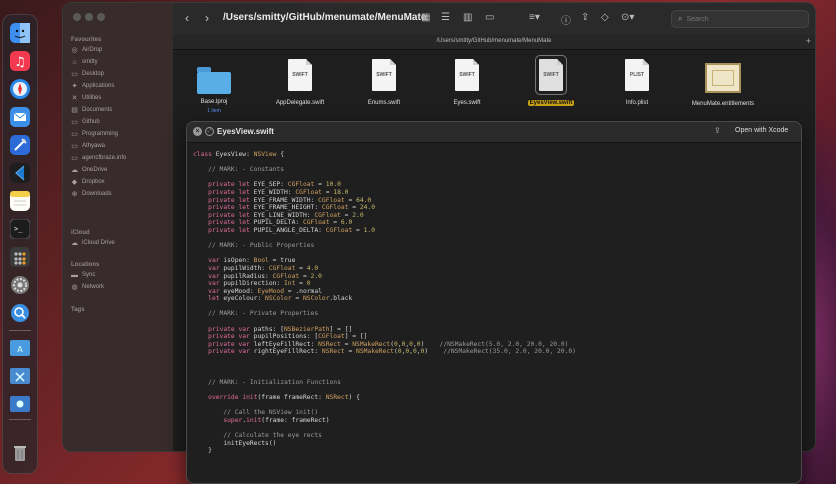 The image size is (836, 484). I want to click on file-item: SWIFT Eyes.swift, so click(467, 84).